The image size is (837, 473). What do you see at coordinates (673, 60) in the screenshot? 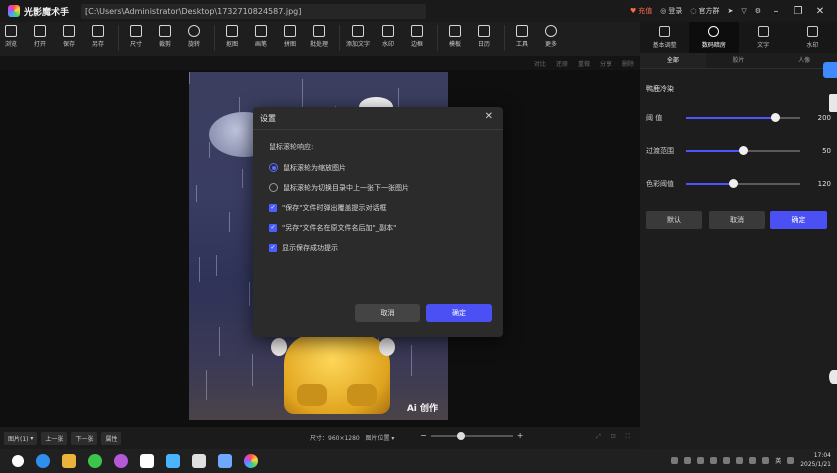
I see `filter-subtab: 全部` at bounding box center [673, 60].